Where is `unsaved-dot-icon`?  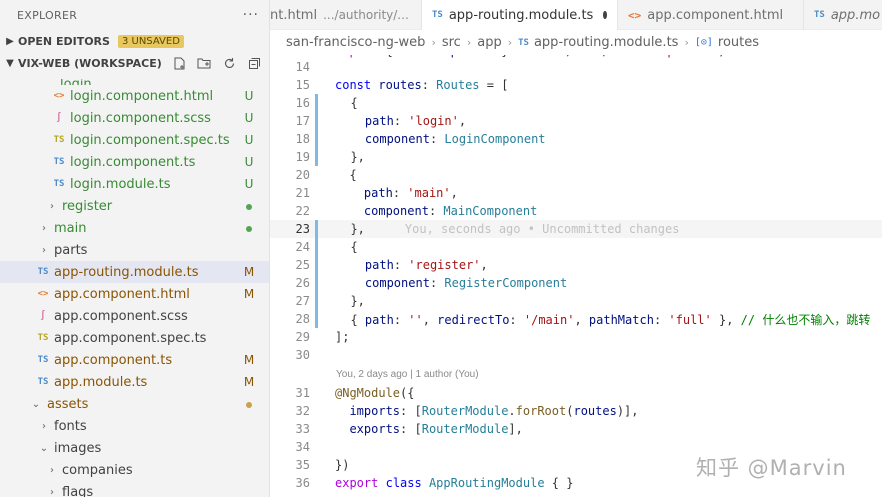 unsaved-dot-icon is located at coordinates (605, 15).